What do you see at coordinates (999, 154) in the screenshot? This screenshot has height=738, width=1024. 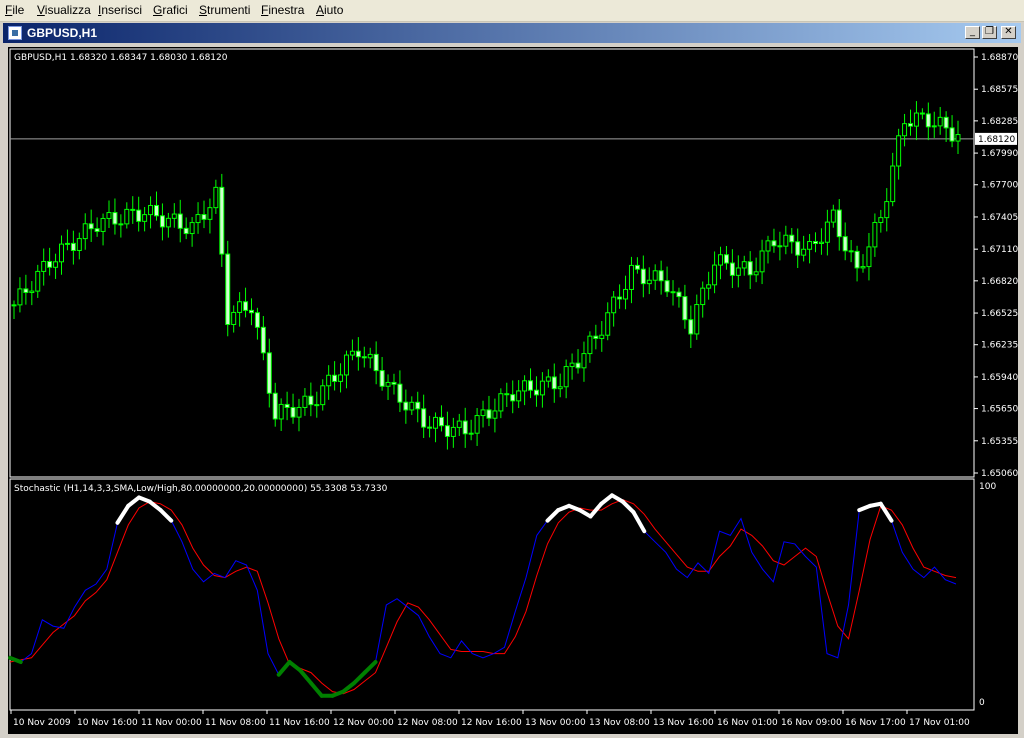 I see `price-label: 1.67990` at bounding box center [999, 154].